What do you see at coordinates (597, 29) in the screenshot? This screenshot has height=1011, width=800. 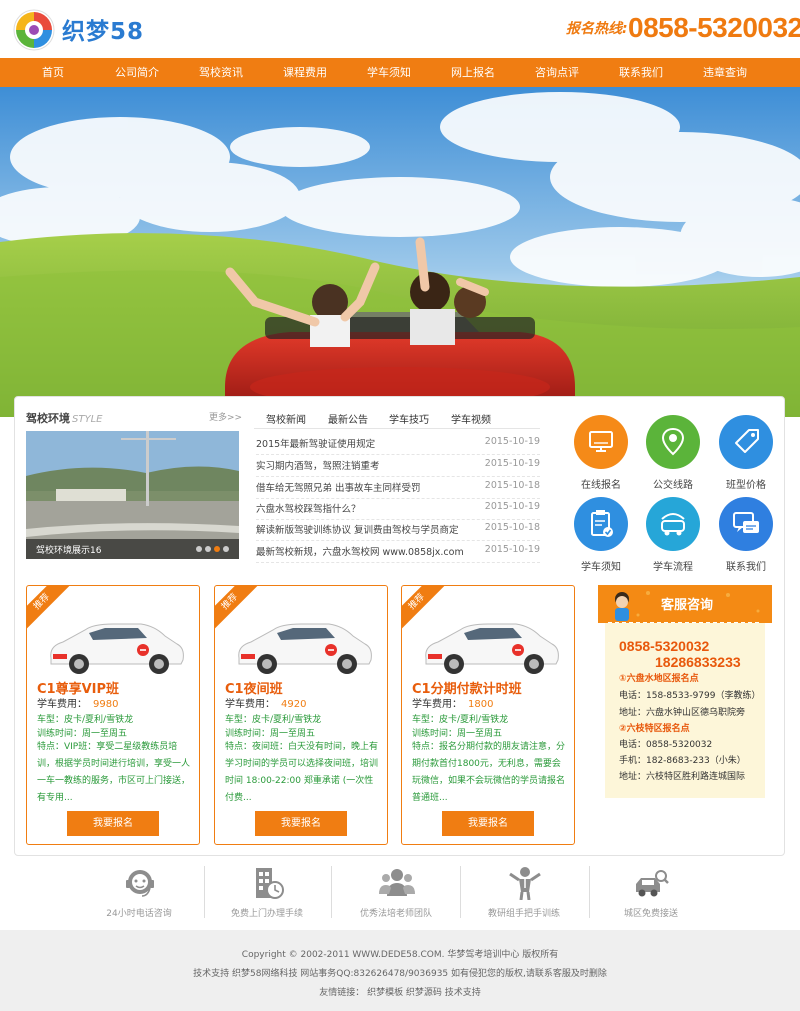 I see `hotline-label: 报名热线:` at bounding box center [597, 29].